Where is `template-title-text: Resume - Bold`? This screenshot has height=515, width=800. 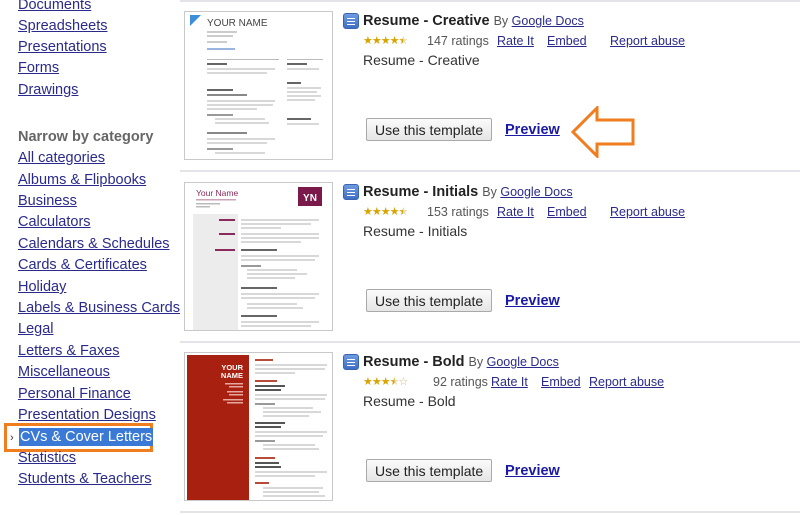
template-title-text: Resume - Bold is located at coordinates (414, 362).